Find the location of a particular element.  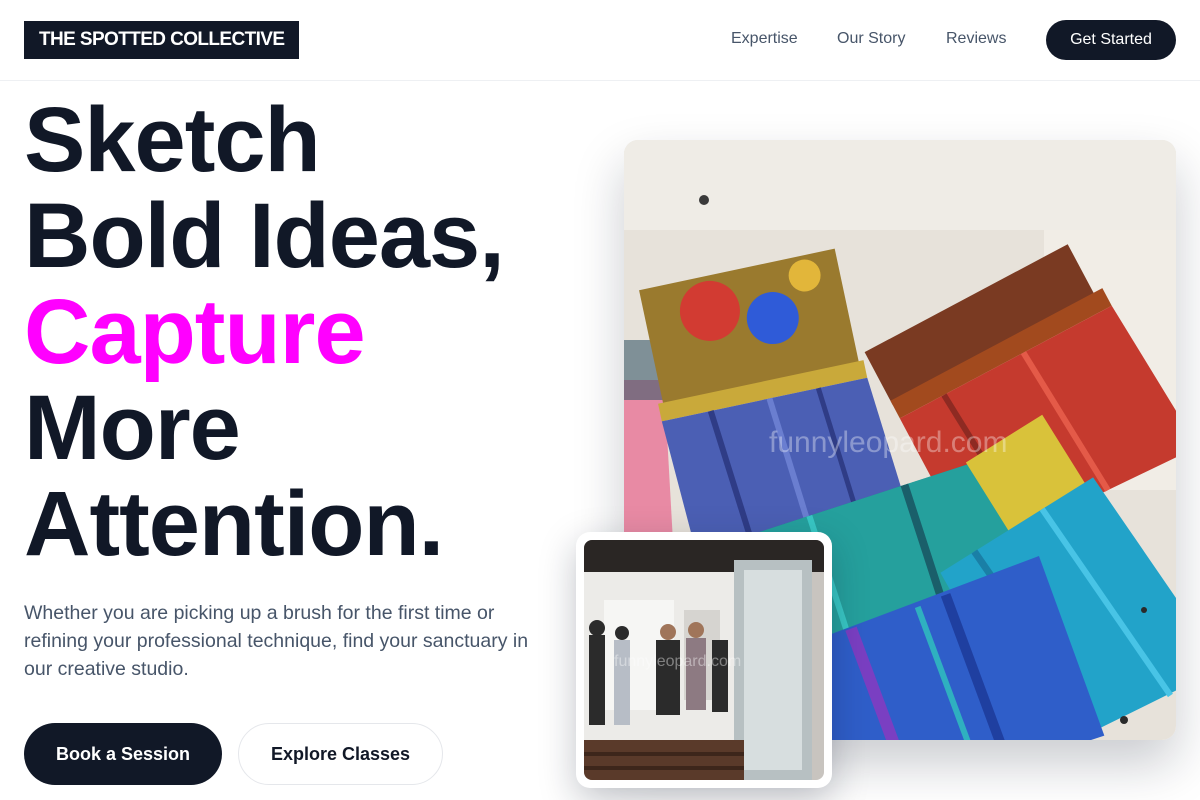

gallery-visitors-image: funnyleopard.com is located at coordinates (704, 660).